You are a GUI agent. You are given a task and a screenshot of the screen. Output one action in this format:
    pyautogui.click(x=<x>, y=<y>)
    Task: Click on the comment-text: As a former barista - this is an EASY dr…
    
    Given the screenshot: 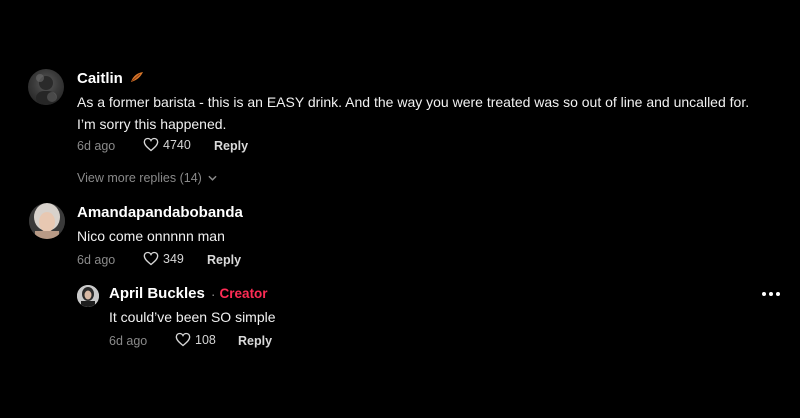 What is the action you would take?
    pyautogui.click(x=413, y=113)
    